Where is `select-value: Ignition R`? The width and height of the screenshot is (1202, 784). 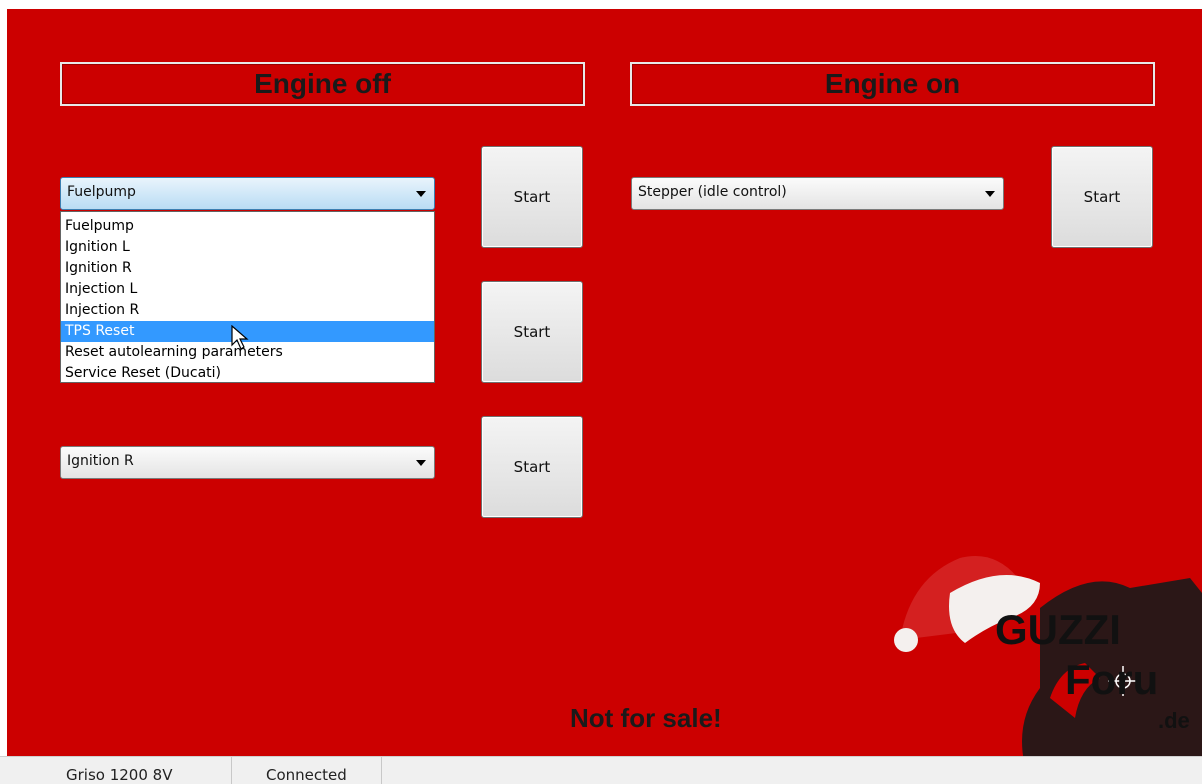 select-value: Ignition R is located at coordinates (100, 461).